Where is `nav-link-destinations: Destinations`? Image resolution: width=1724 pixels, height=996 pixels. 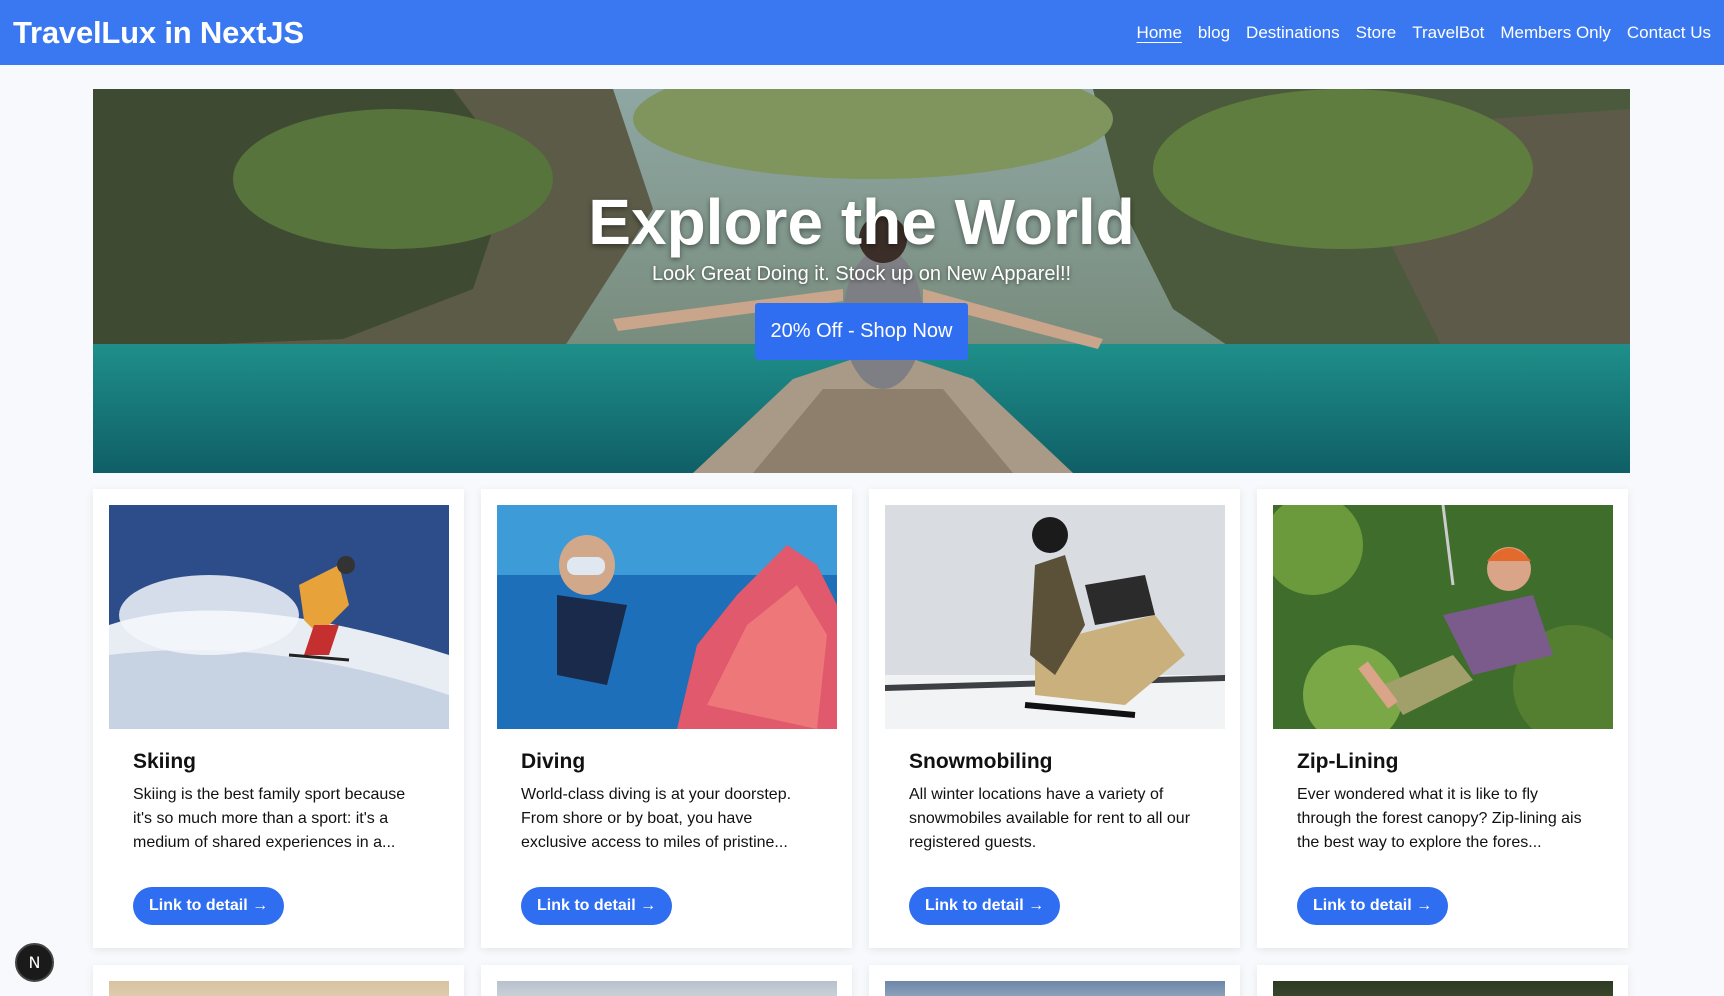
nav-link-destinations: Destinations is located at coordinates (1293, 33).